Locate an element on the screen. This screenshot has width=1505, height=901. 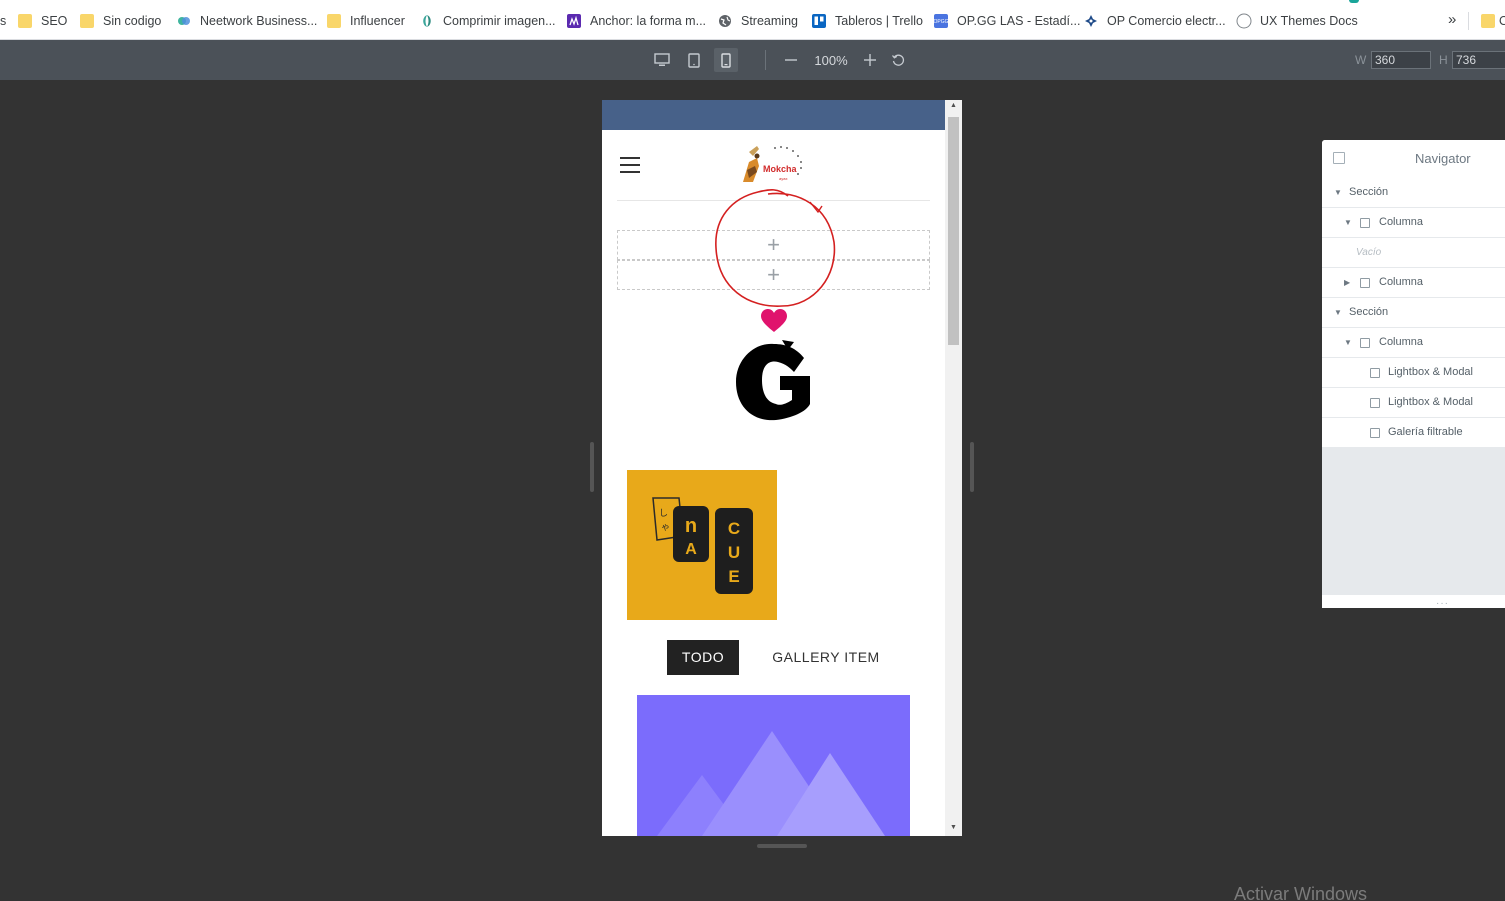
bookmark-label: Sin codigo is located at coordinates (132, 21).